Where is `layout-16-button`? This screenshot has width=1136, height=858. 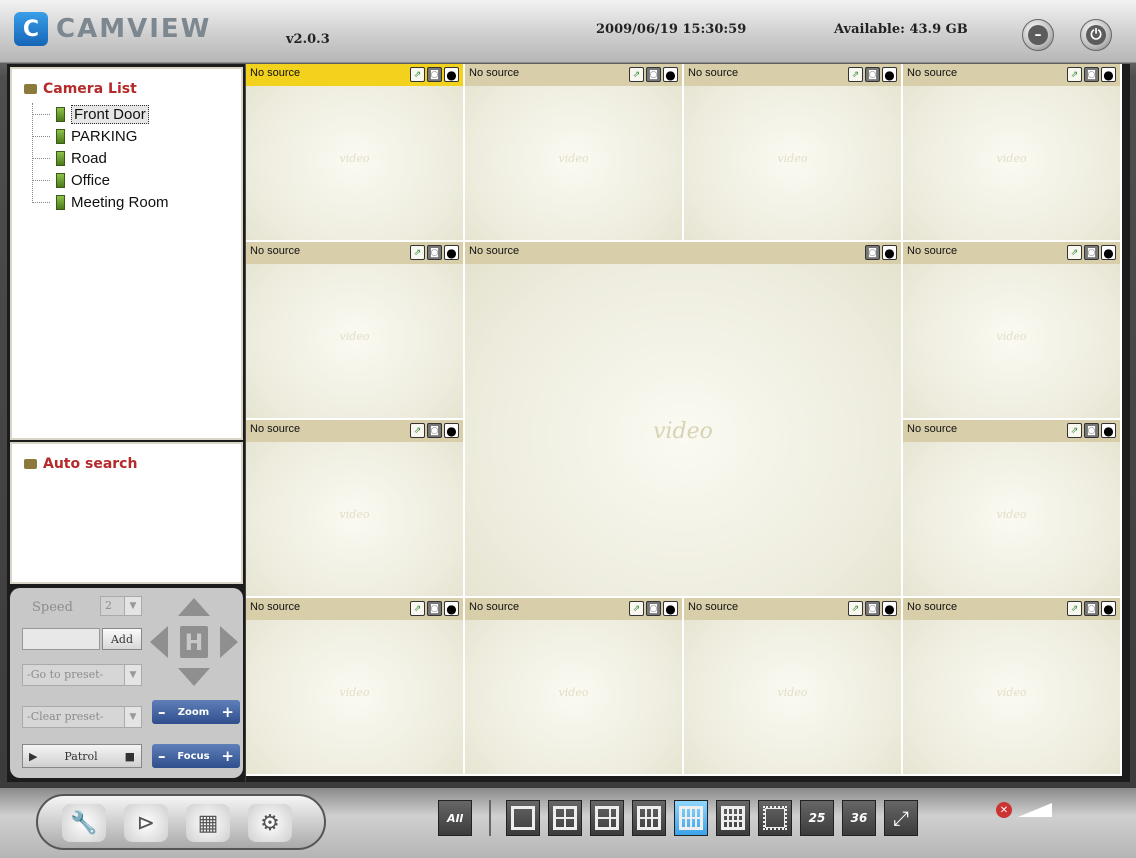
layout-16-button is located at coordinates (733, 818).